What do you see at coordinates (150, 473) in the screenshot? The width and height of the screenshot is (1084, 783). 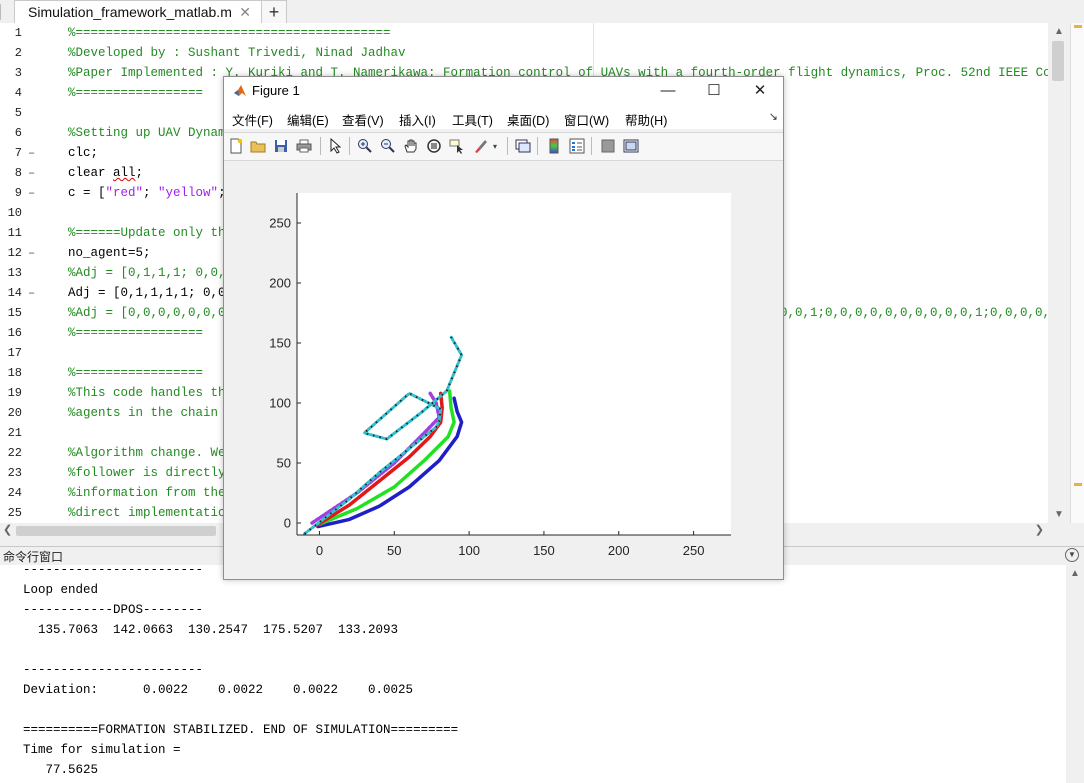 I see `code-line: %follower is directly` at bounding box center [150, 473].